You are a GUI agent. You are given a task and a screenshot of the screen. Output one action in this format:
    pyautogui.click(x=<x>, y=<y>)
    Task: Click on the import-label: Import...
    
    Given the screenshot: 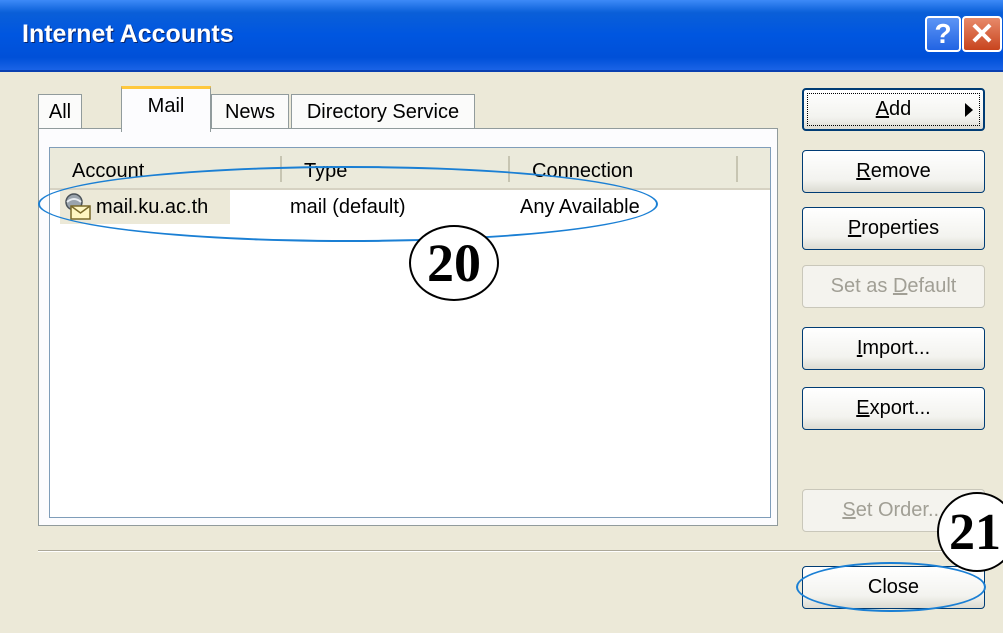 What is the action you would take?
    pyautogui.click(x=893, y=348)
    